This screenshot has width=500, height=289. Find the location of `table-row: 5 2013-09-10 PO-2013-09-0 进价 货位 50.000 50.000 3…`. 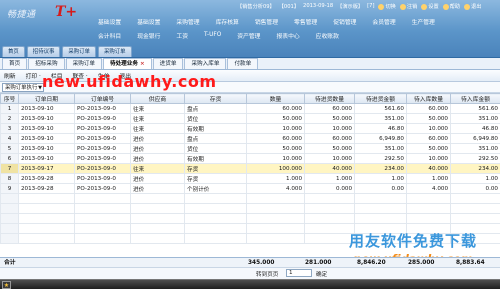

table-row: 5 2013-09-10 PO-2013-09-0 进价 货位 50.000 50.000 3… is located at coordinates (250, 148).